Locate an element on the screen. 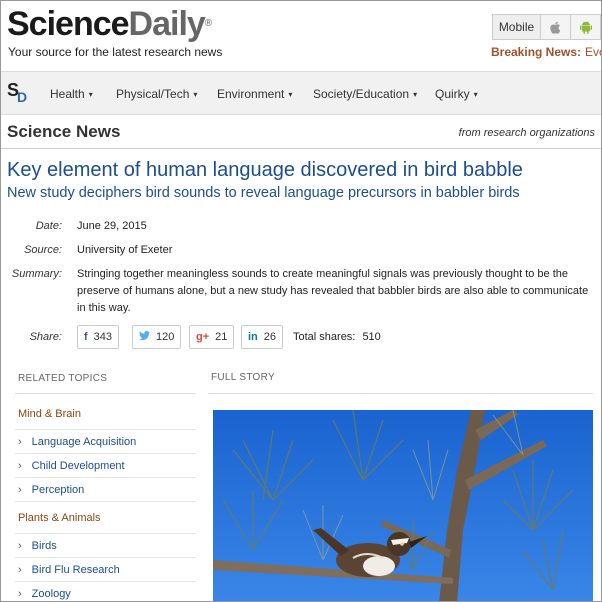  logo-daily: Daily is located at coordinates (167, 24).